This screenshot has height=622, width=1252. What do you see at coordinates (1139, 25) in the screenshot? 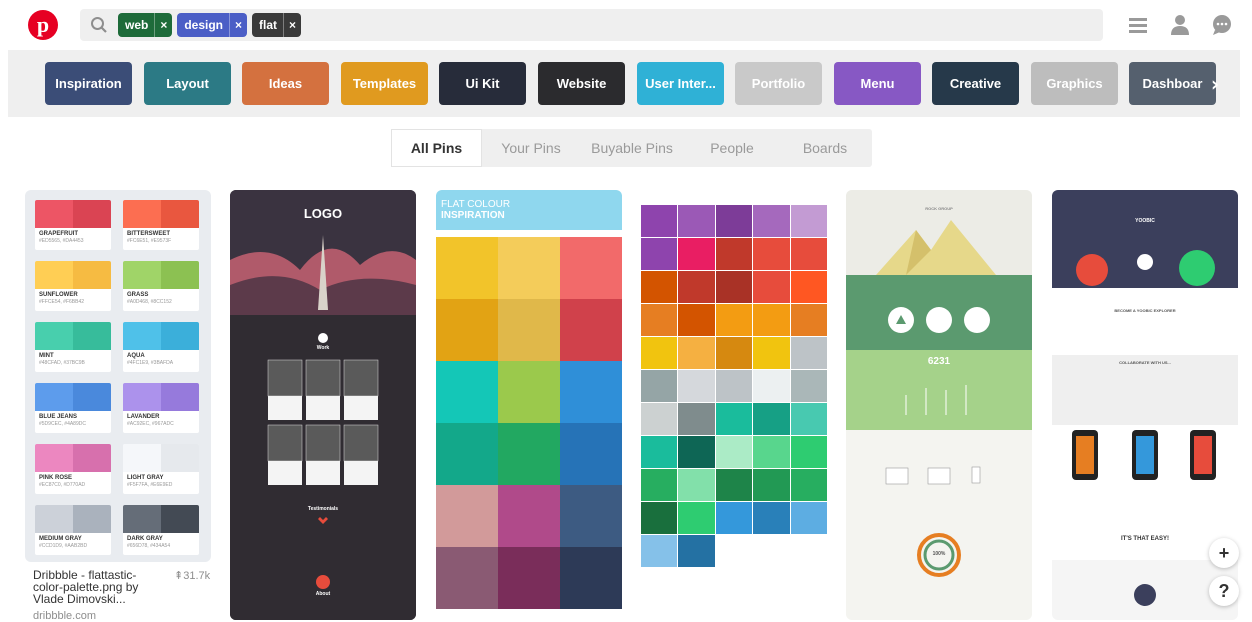
I see `menu-icon` at bounding box center [1139, 25].